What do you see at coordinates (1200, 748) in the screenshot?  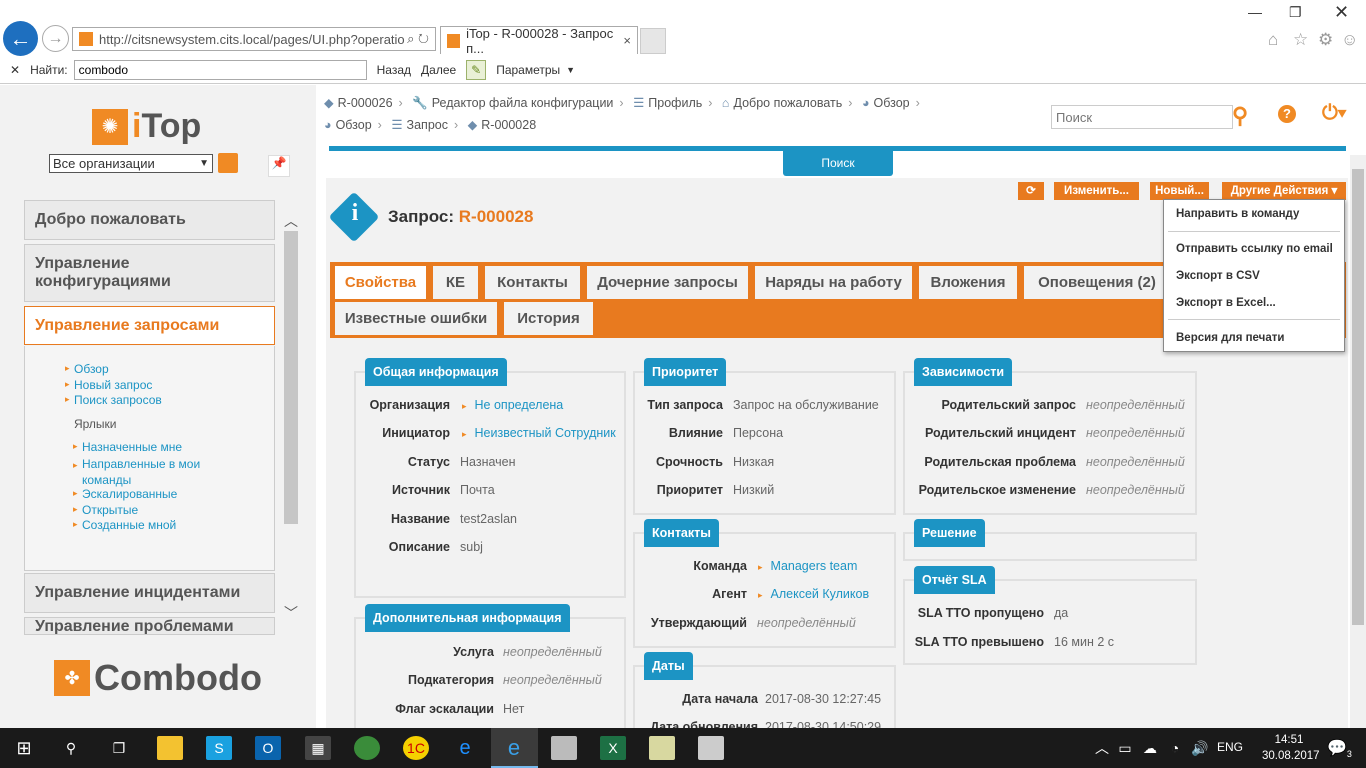 I see `volume-icon: 🔊` at bounding box center [1200, 748].